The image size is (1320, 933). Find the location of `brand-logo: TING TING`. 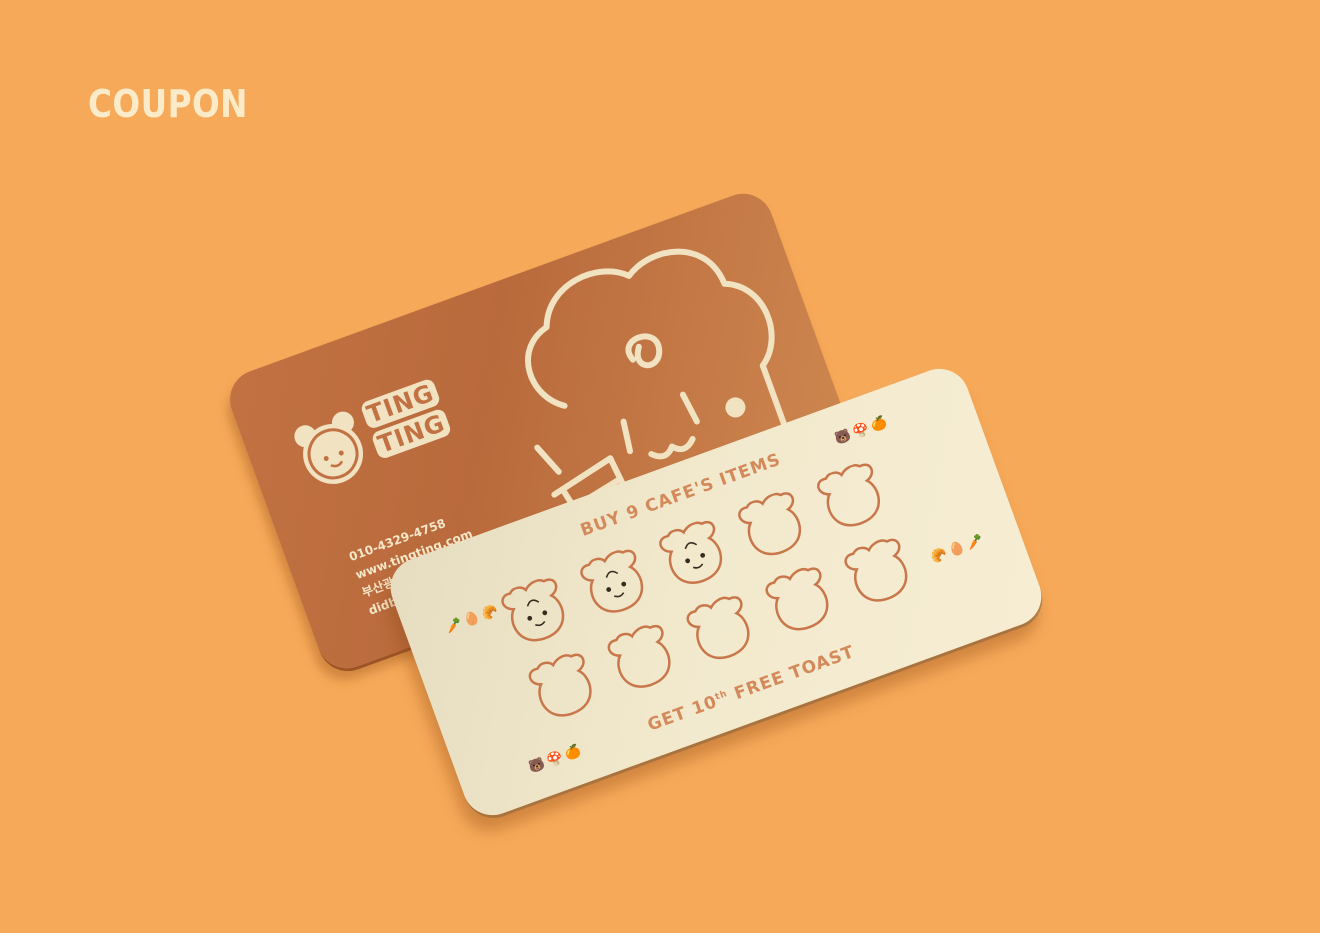

brand-logo: TING TING is located at coordinates (384, 434).